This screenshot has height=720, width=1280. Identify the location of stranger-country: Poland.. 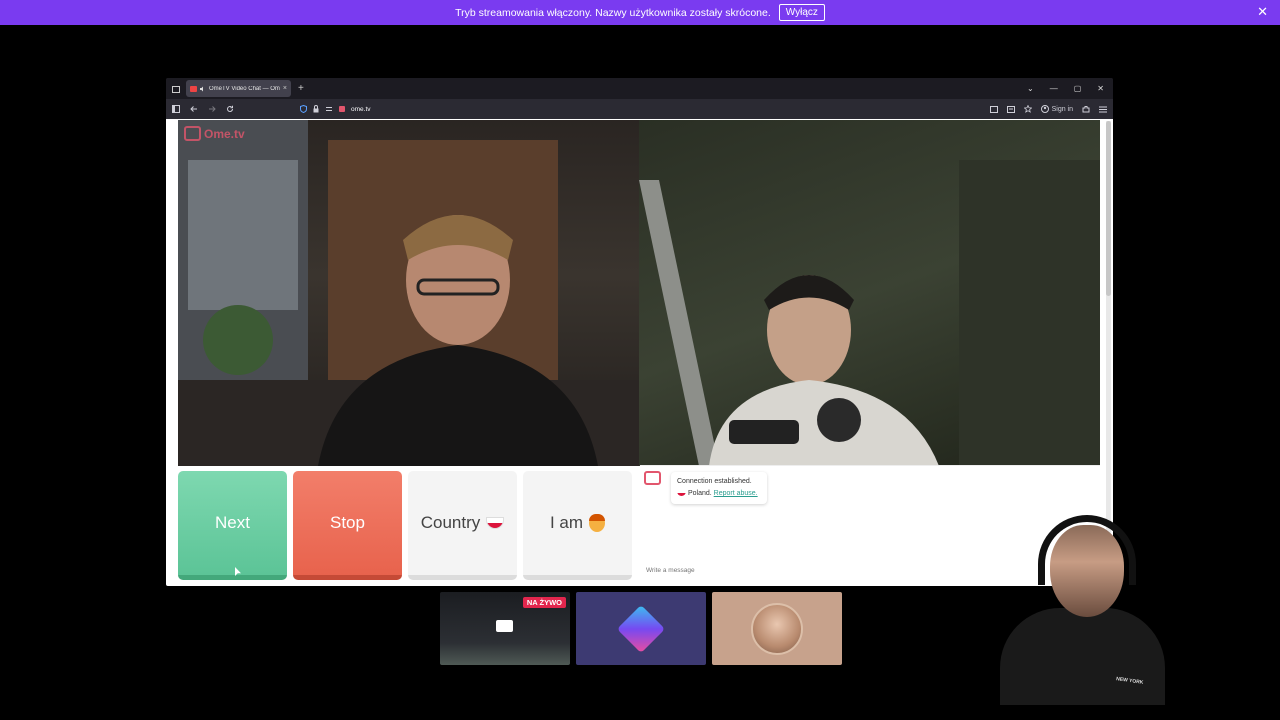
(699, 493).